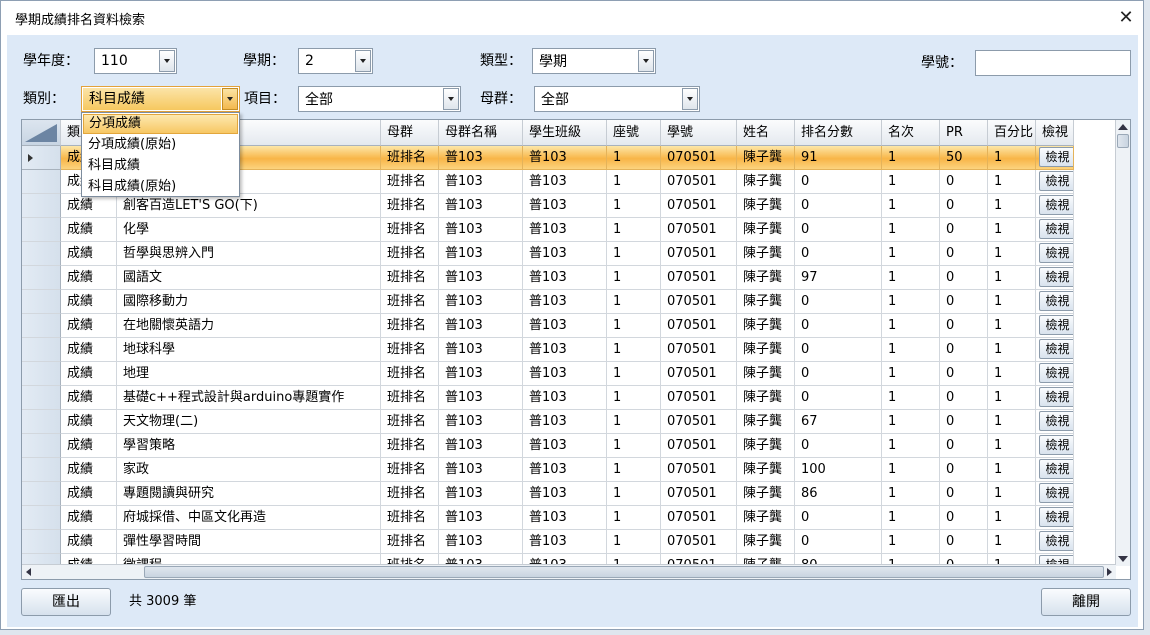  What do you see at coordinates (1126, 18) in the screenshot?
I see `close-icon: ✕` at bounding box center [1126, 18].